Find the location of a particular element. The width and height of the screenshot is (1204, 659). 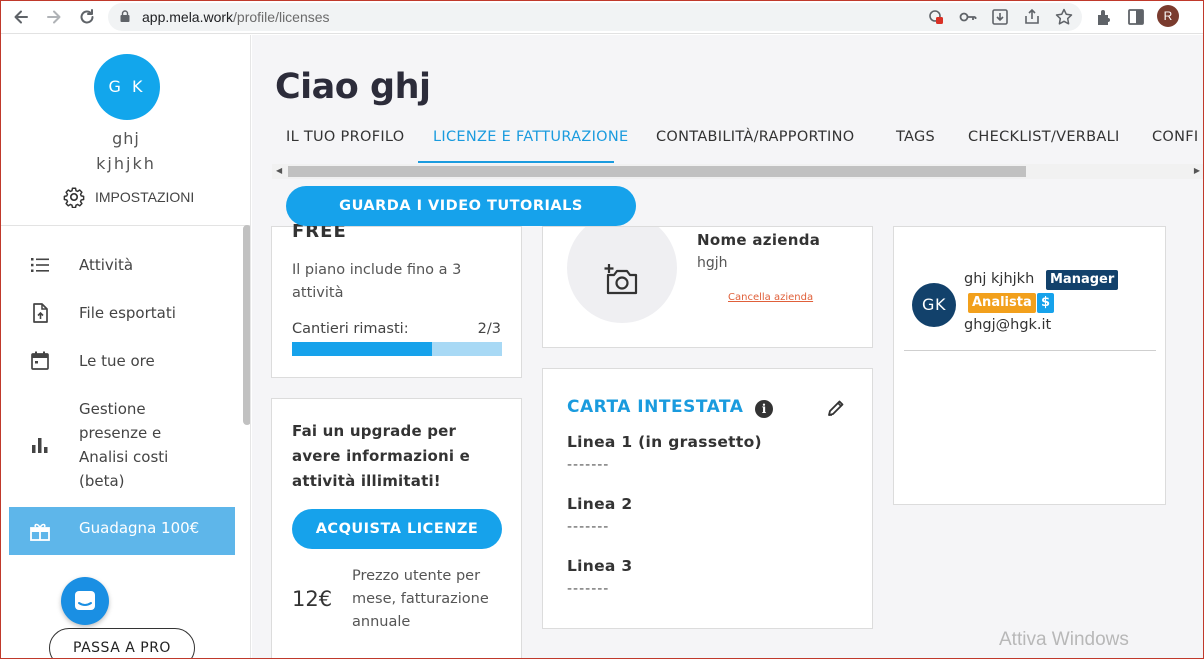

tab-licenze-e-fatturazione: LICENZE E FATTURAZIONE is located at coordinates (530, 137).